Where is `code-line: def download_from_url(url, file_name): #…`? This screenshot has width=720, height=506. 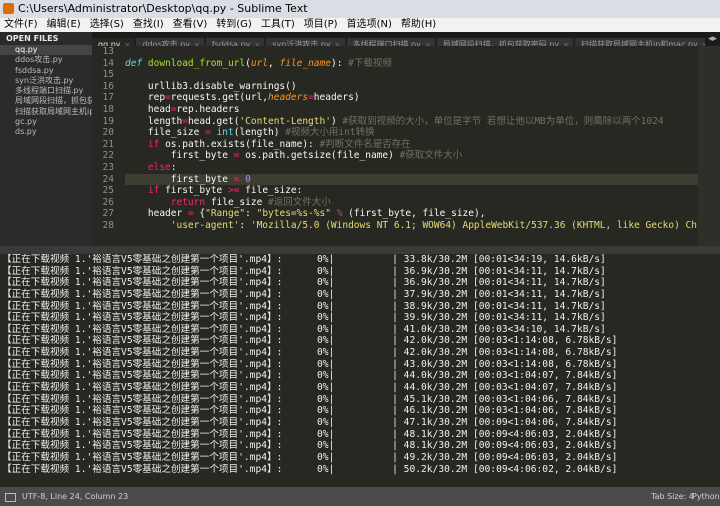
code-line: def download_from_url(url, file_name): #… is located at coordinates (422, 64).